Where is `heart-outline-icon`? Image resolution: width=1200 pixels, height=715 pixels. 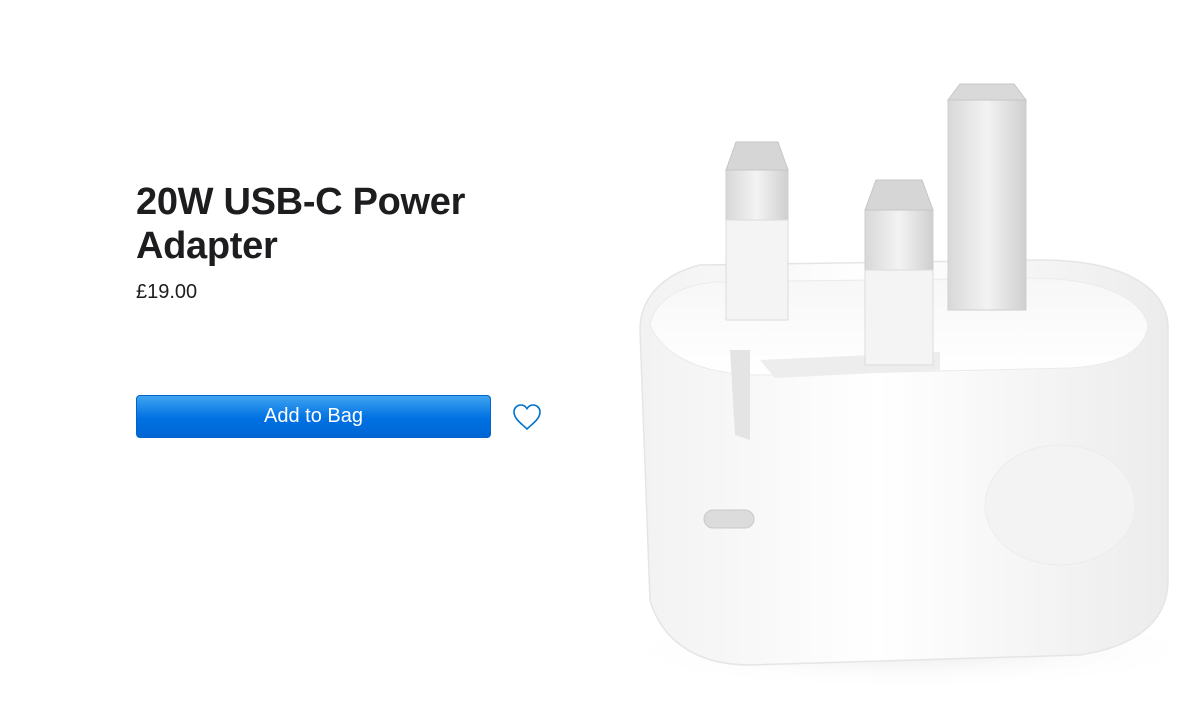 heart-outline-icon is located at coordinates (527, 416).